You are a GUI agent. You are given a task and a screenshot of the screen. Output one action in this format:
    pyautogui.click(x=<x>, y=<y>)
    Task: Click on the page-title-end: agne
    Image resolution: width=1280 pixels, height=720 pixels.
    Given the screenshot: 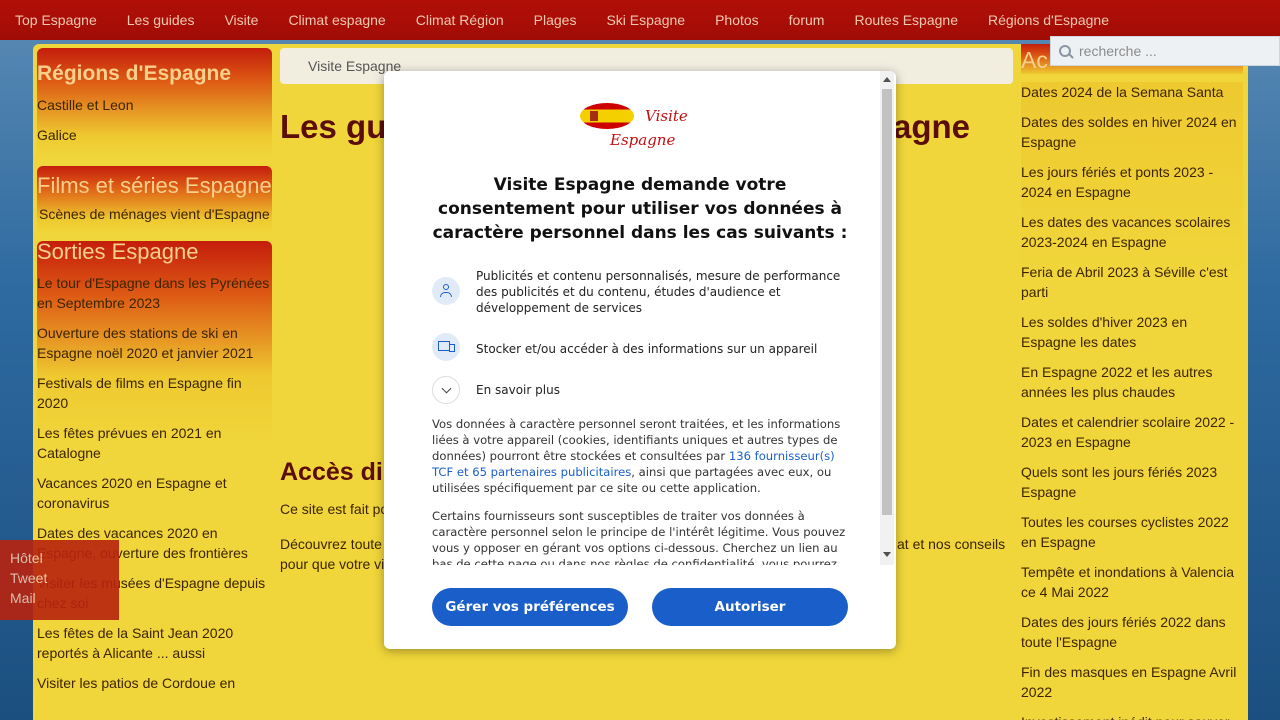 What is the action you would take?
    pyautogui.click(x=932, y=126)
    